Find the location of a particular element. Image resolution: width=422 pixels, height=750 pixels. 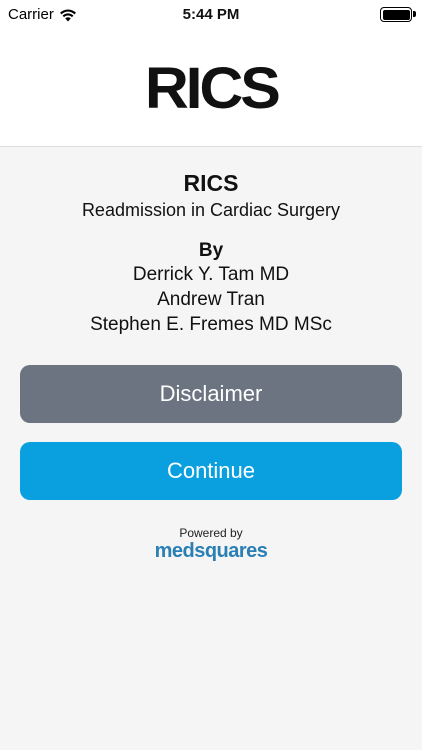

medsquares-logo: medsquares is located at coordinates (211, 551).